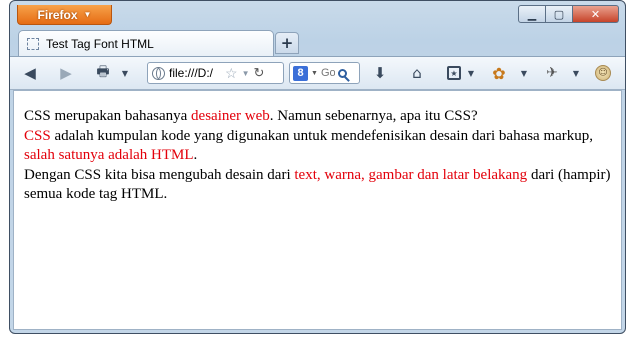  I want to click on window-controls: ▁ ▢ ✕, so click(568, 14).